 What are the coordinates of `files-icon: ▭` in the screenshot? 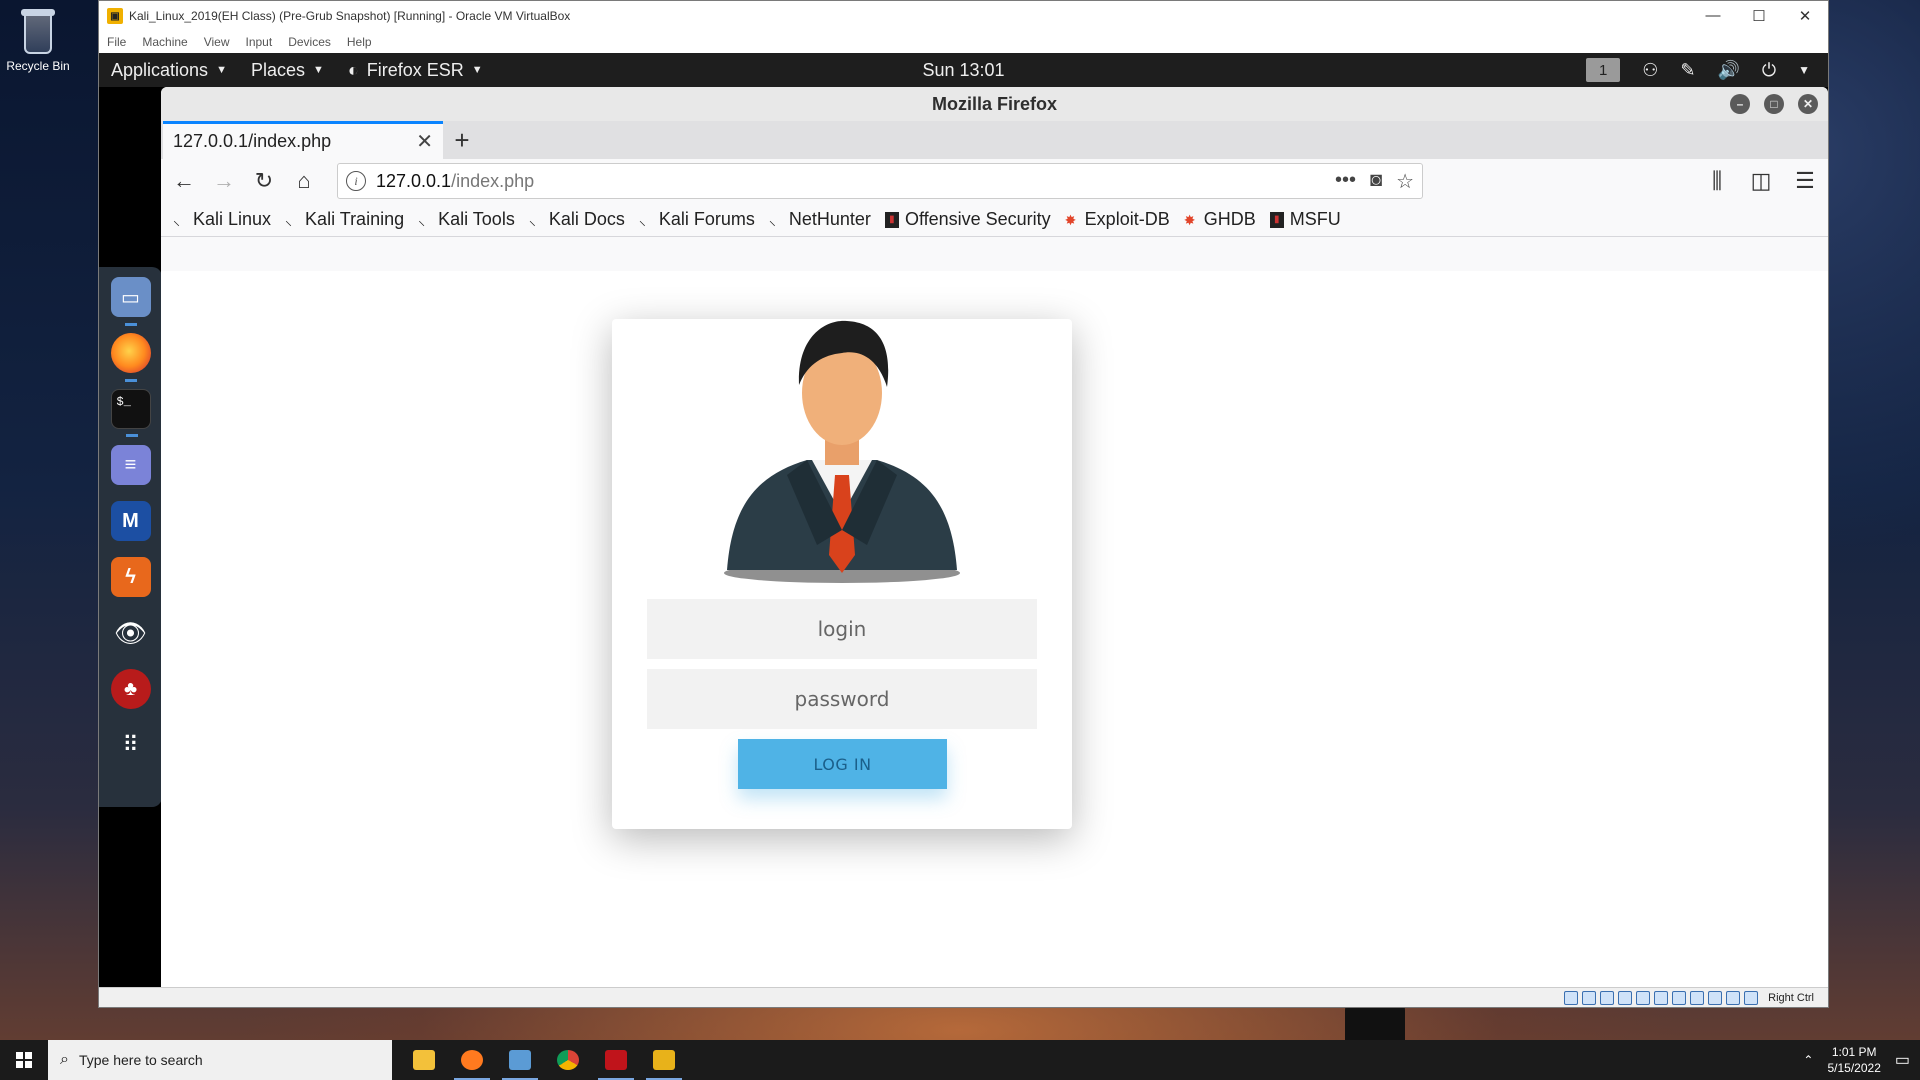 It's located at (130, 301).